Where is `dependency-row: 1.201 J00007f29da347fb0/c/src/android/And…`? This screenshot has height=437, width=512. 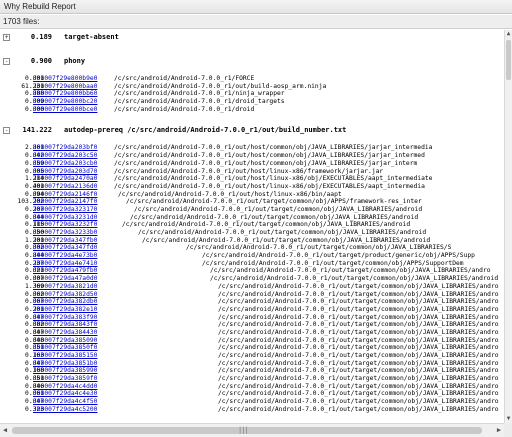 dependency-row: 1.201 J00007f29da347fb0/c/src/android/And… is located at coordinates (252, 241).